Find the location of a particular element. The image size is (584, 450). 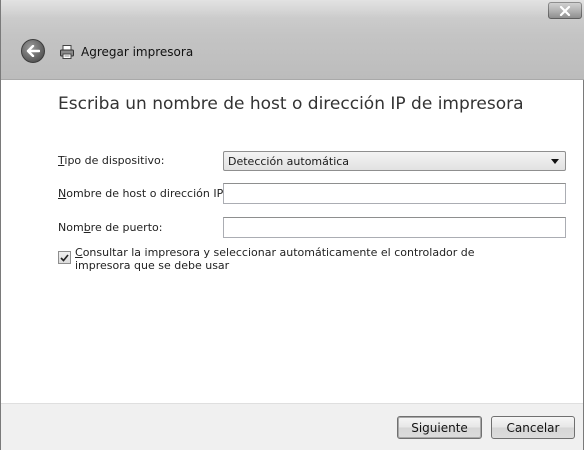

auto-driver-checkbox is located at coordinates (64, 257).